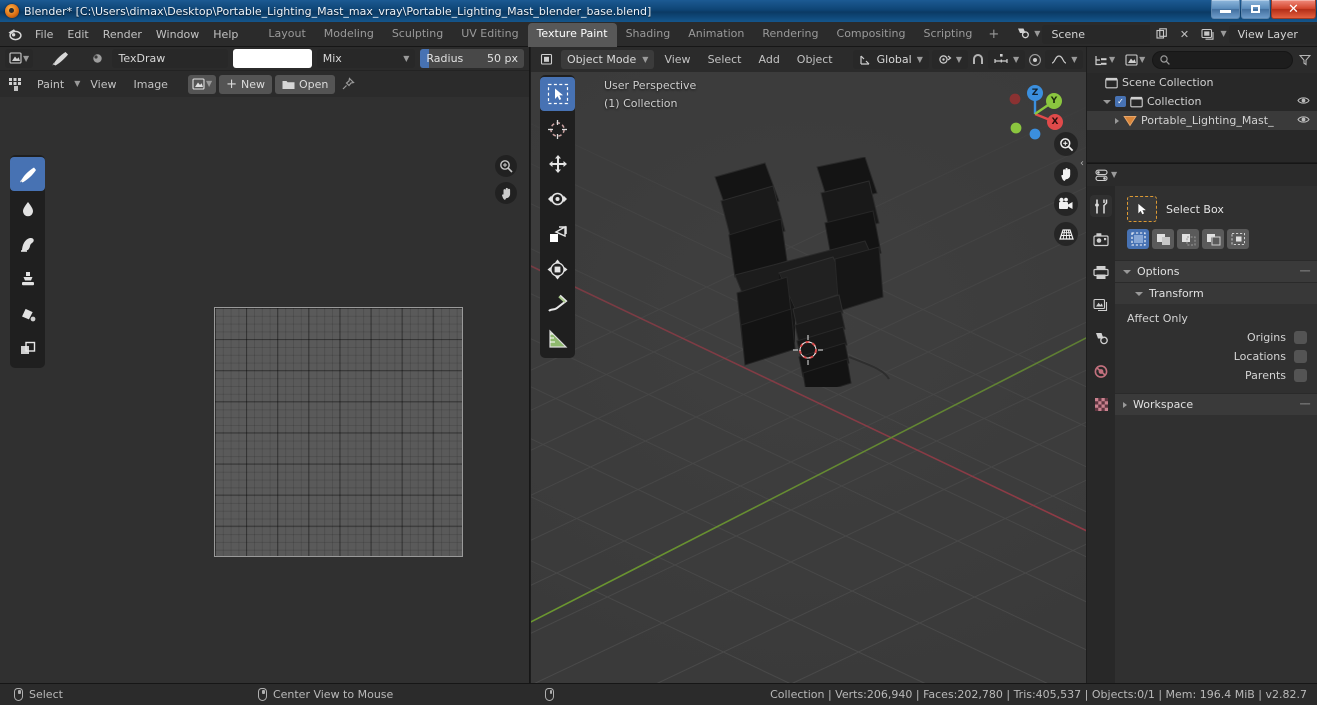 The width and height of the screenshot is (1317, 705). I want to click on world-tab, so click(1101, 371).